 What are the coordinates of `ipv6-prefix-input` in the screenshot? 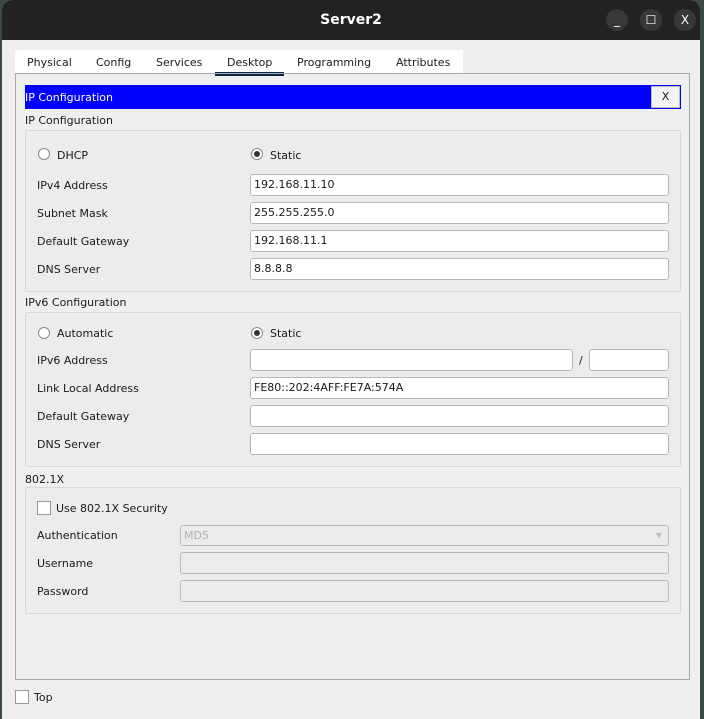 It's located at (629, 360).